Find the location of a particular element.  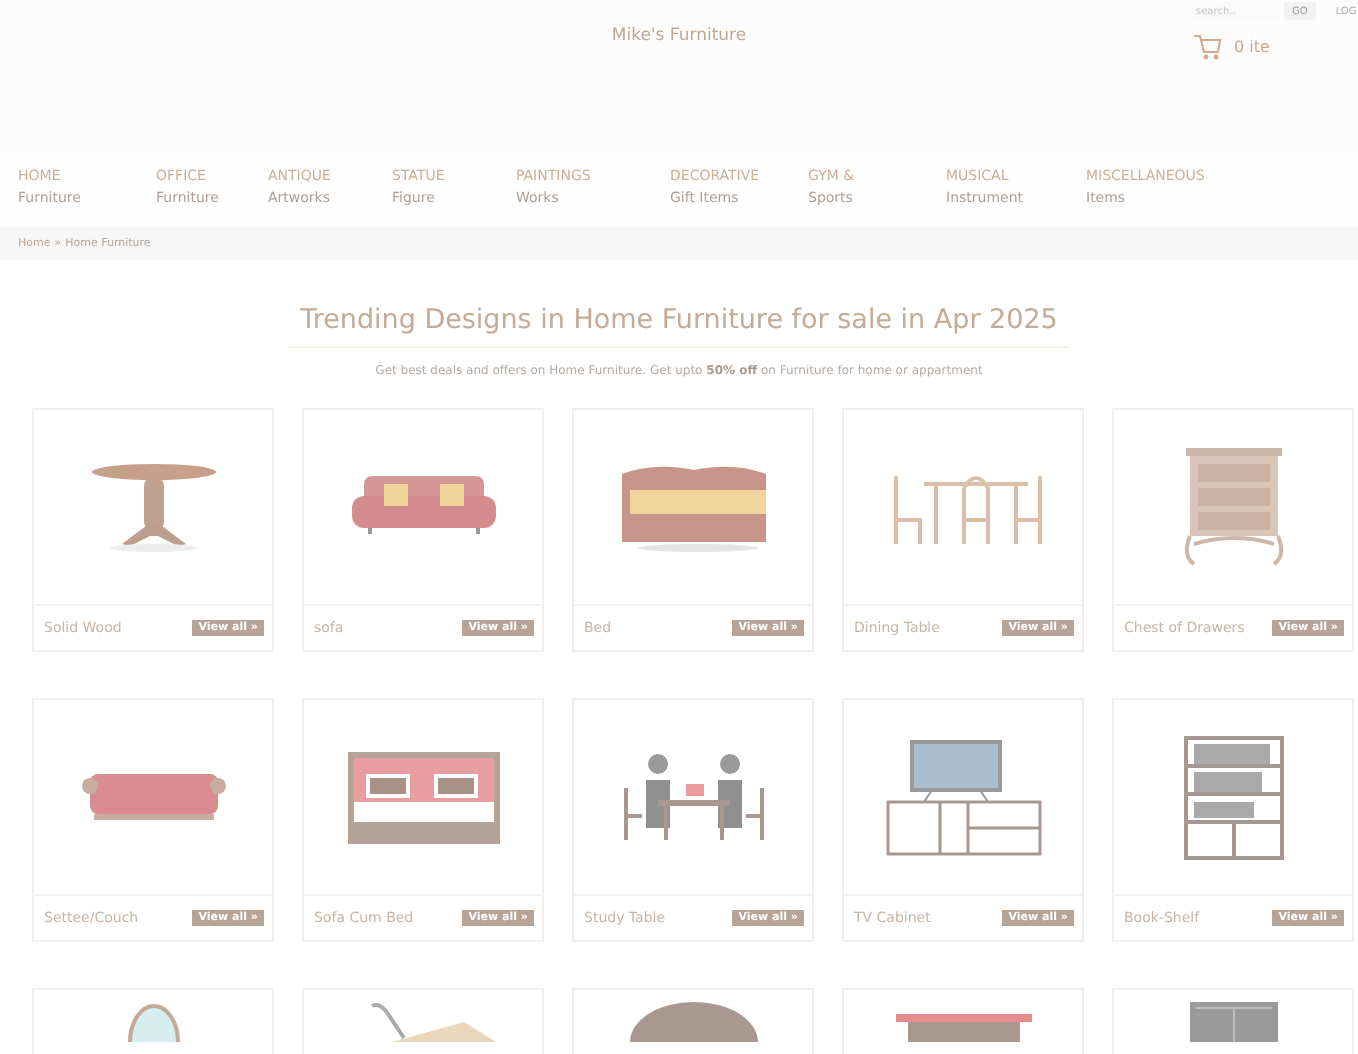

site-title: Mike's Furniture is located at coordinates (679, 37).